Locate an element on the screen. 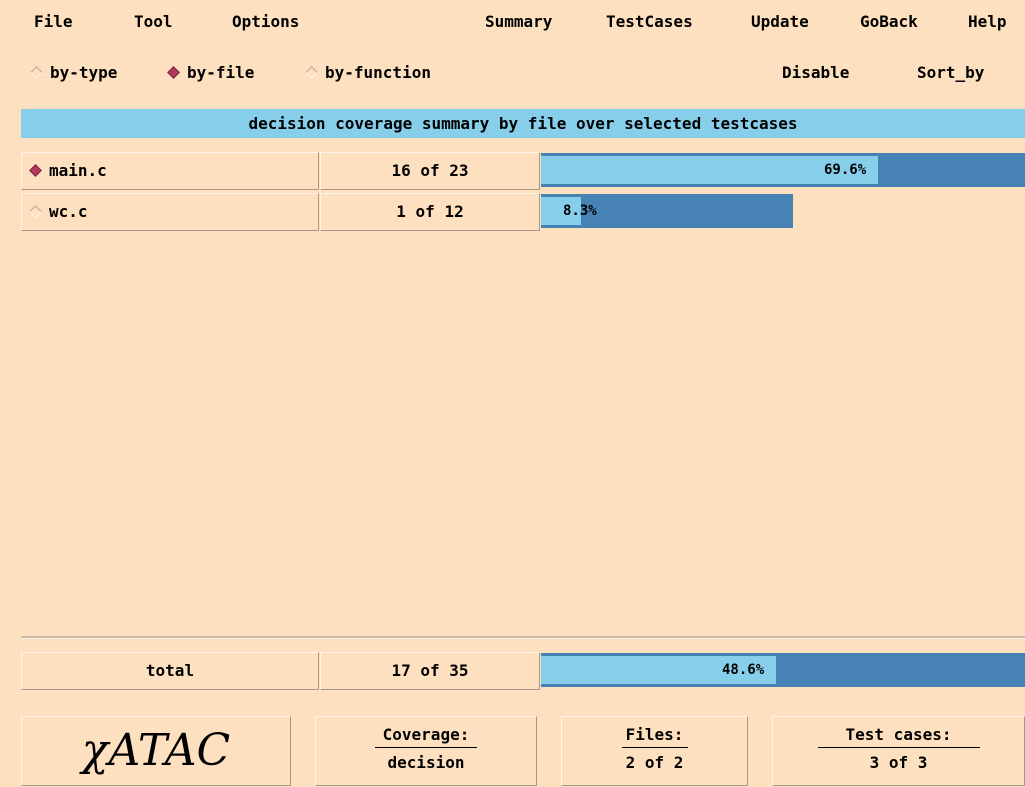  radio-diamond-selected-icon is located at coordinates (173, 72).